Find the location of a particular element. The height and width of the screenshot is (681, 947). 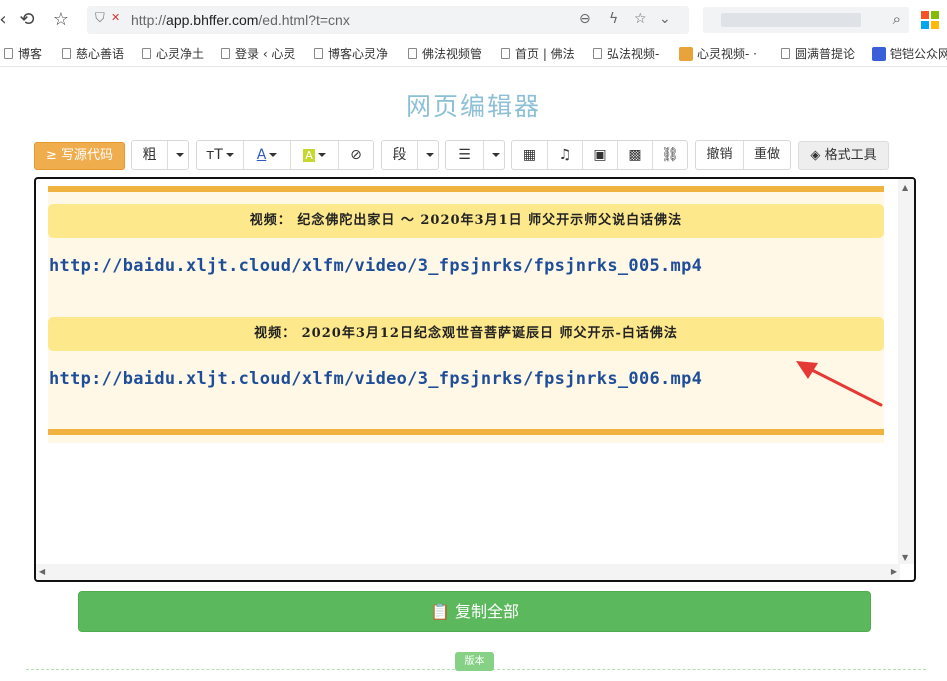

reload-icon: ⟲ is located at coordinates (27, 20).